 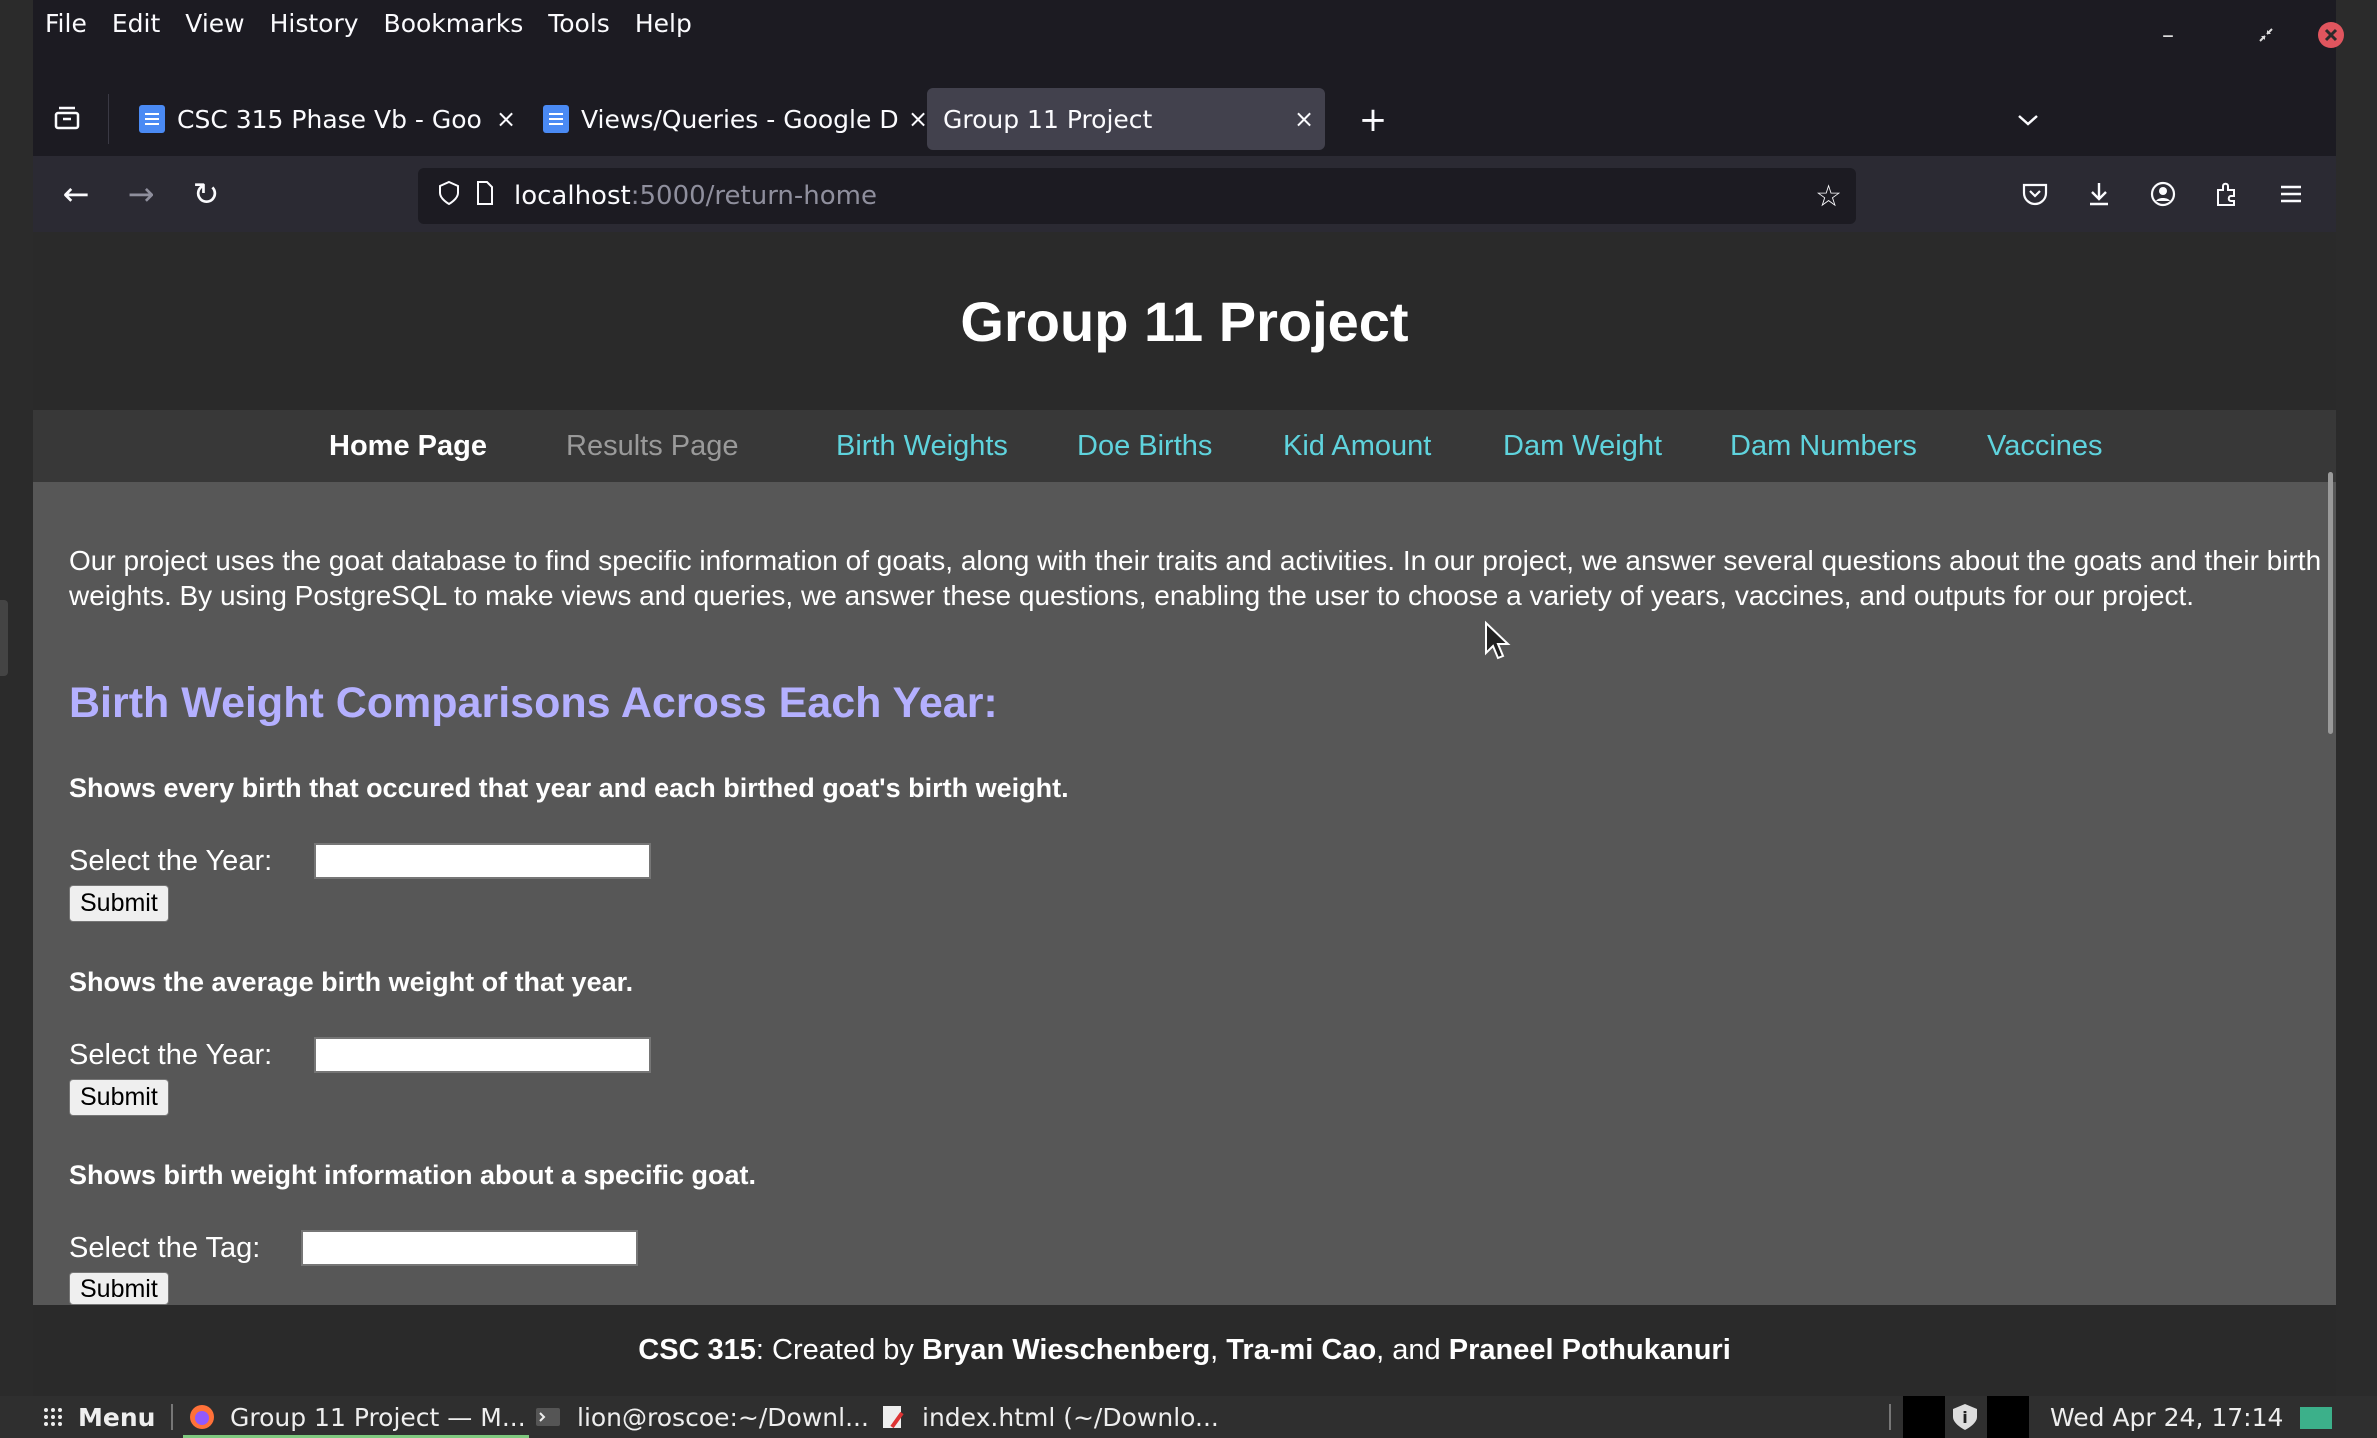 I want to click on tab-views-queries: Views/Queries - Google D ×, so click(x=734, y=119).